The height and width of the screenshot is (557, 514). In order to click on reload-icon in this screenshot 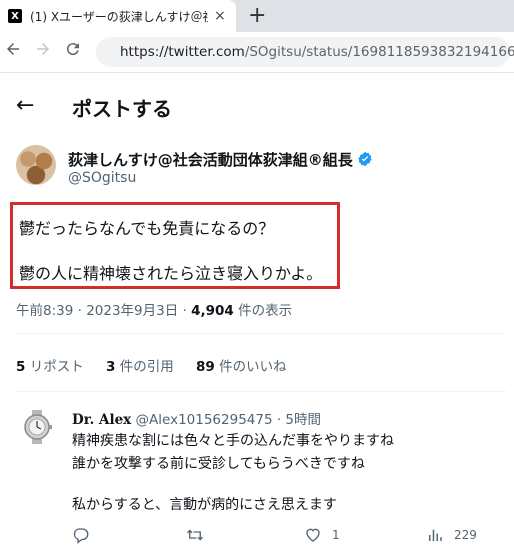, I will do `click(73, 51)`.